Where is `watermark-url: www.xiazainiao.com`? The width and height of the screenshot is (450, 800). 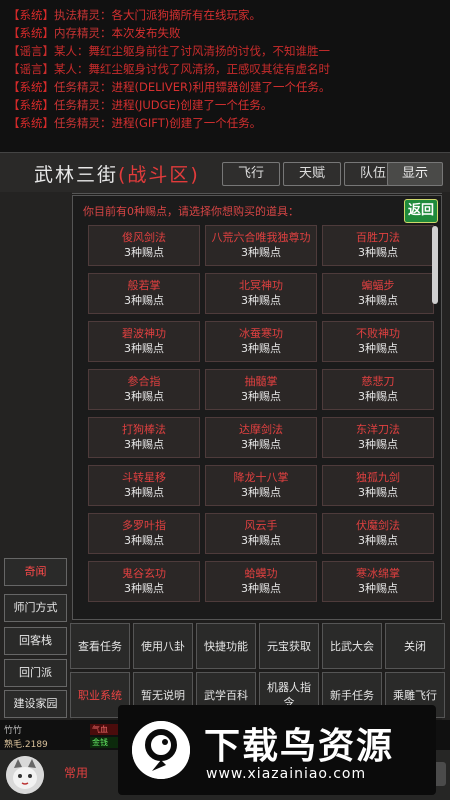 watermark-url: www.xiazainiao.com is located at coordinates (286, 774).